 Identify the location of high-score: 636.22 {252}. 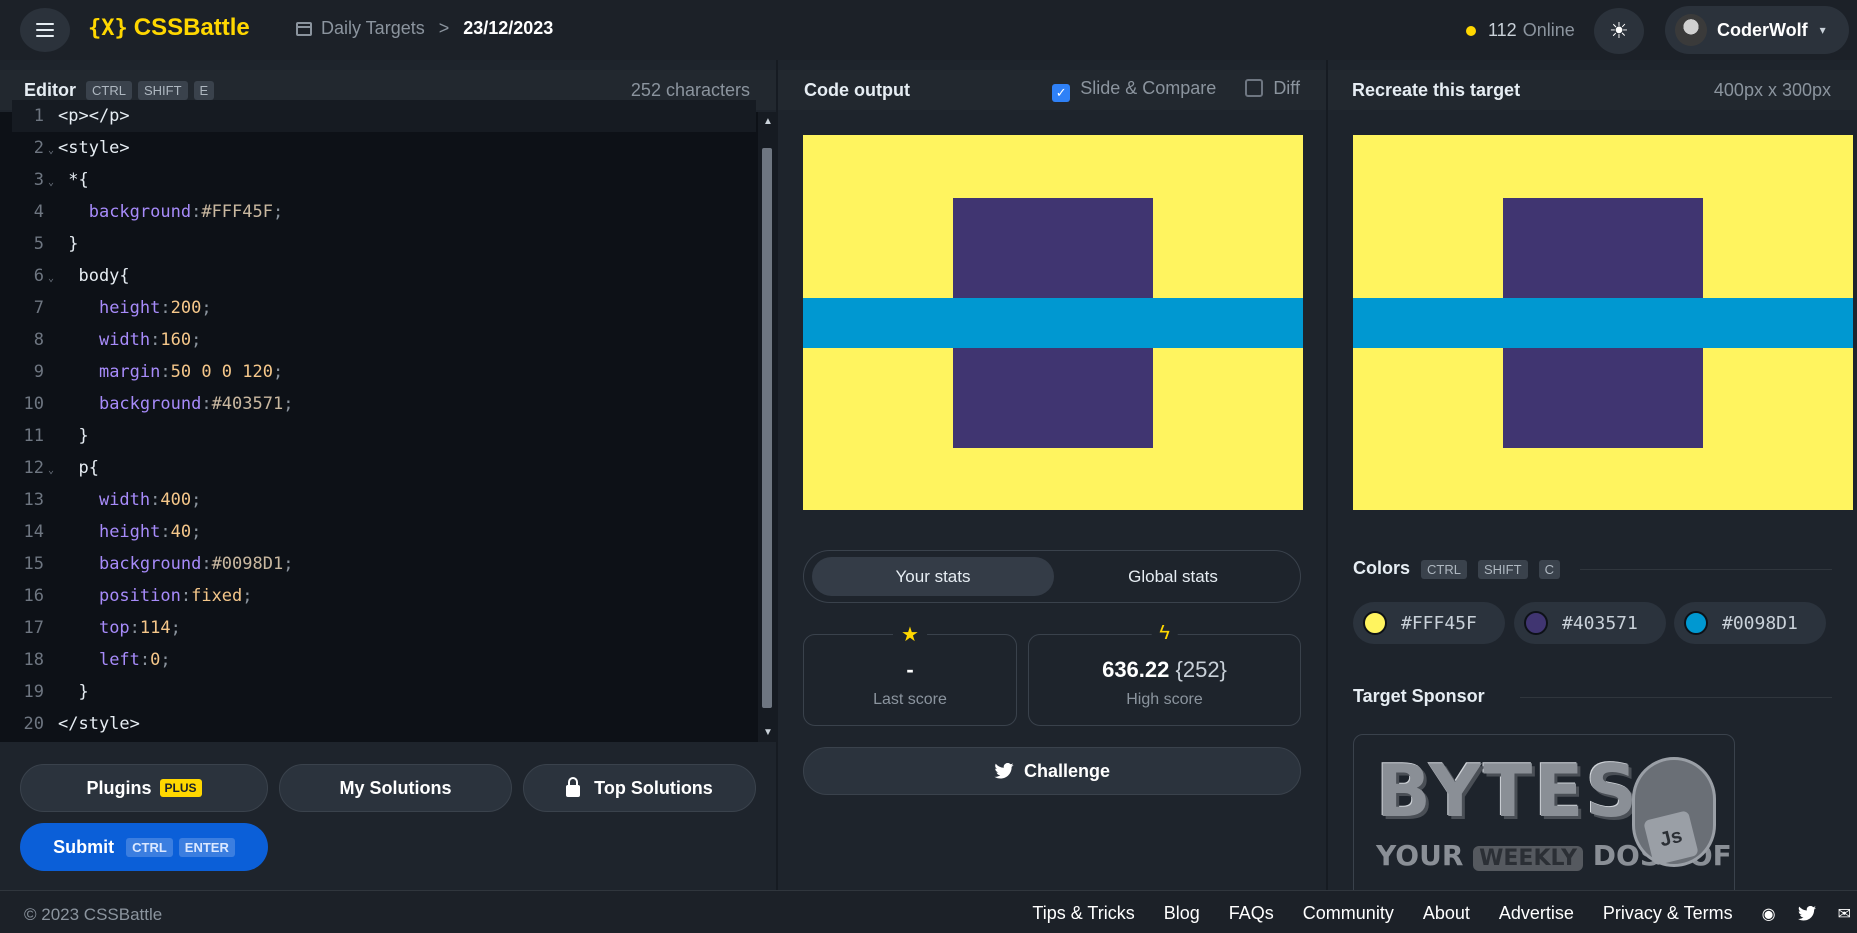
(1164, 670).